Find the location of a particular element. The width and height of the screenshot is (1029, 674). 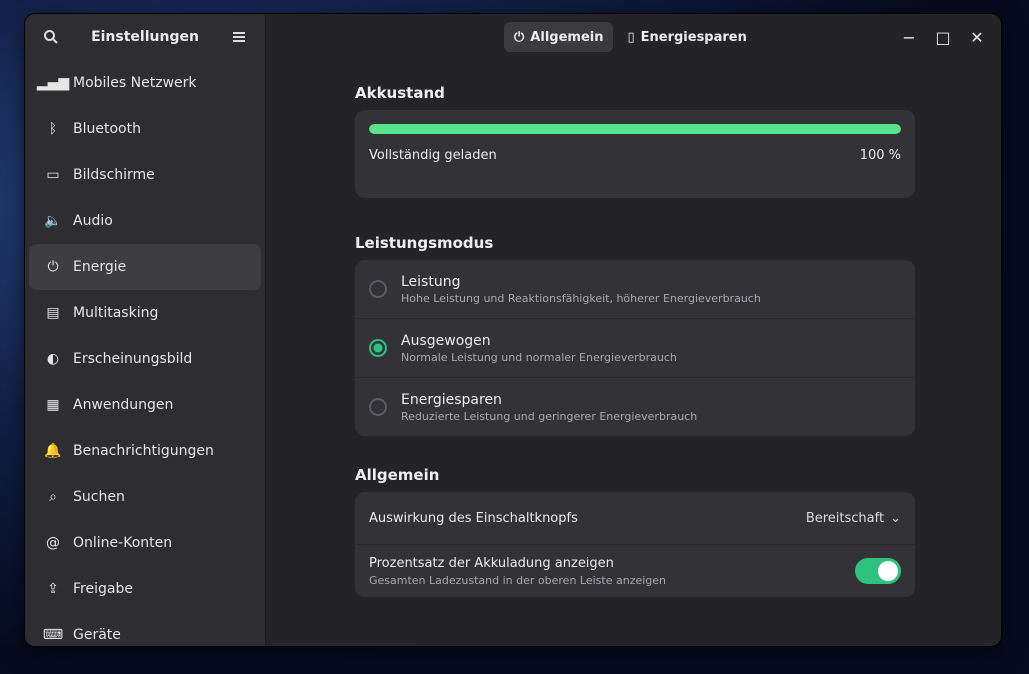

sidebar-item: 🔔 Benachrichtigungen is located at coordinates (145, 451).